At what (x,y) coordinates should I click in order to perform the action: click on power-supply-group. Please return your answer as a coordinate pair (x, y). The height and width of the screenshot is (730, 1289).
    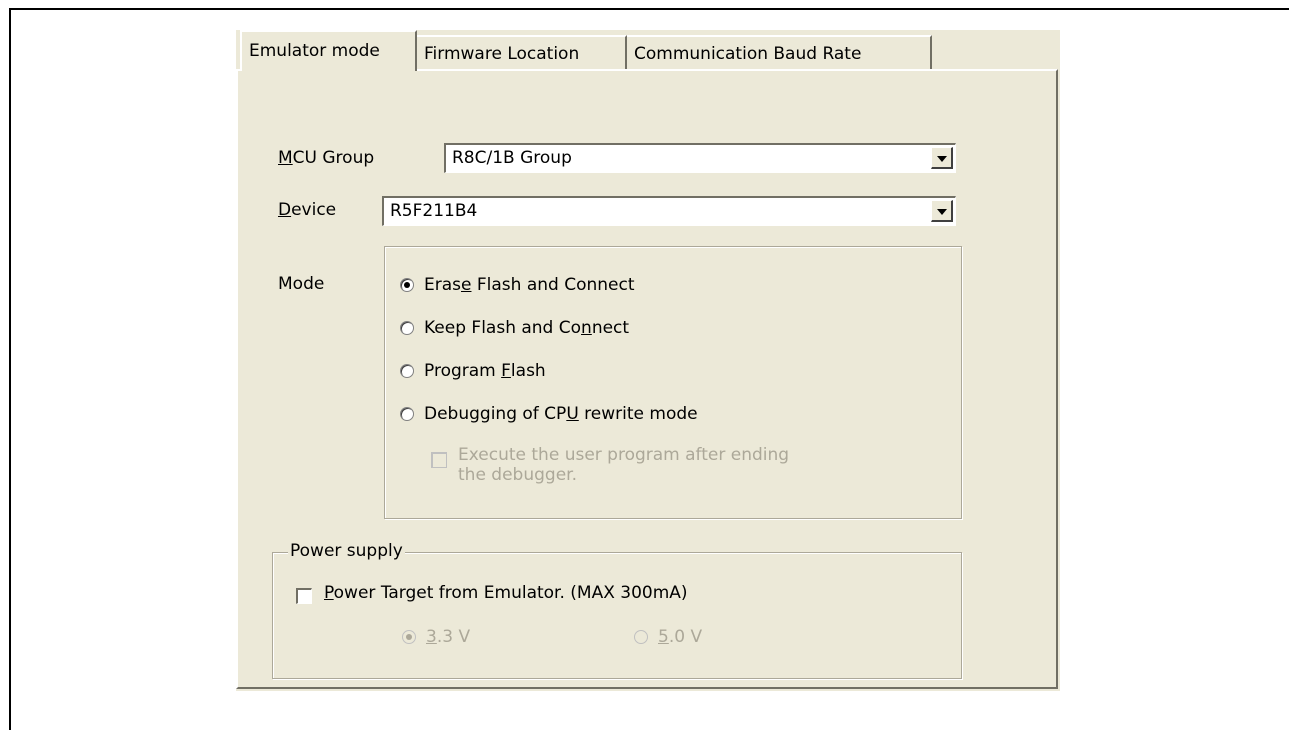
    Looking at the image, I should click on (617, 615).